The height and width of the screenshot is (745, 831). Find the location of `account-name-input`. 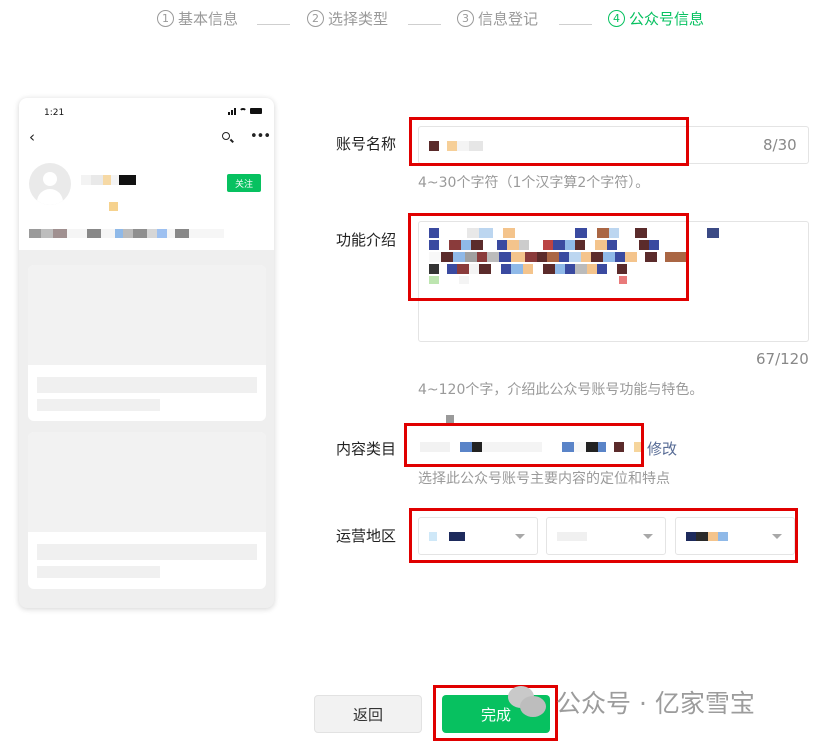

account-name-input is located at coordinates (613, 145).